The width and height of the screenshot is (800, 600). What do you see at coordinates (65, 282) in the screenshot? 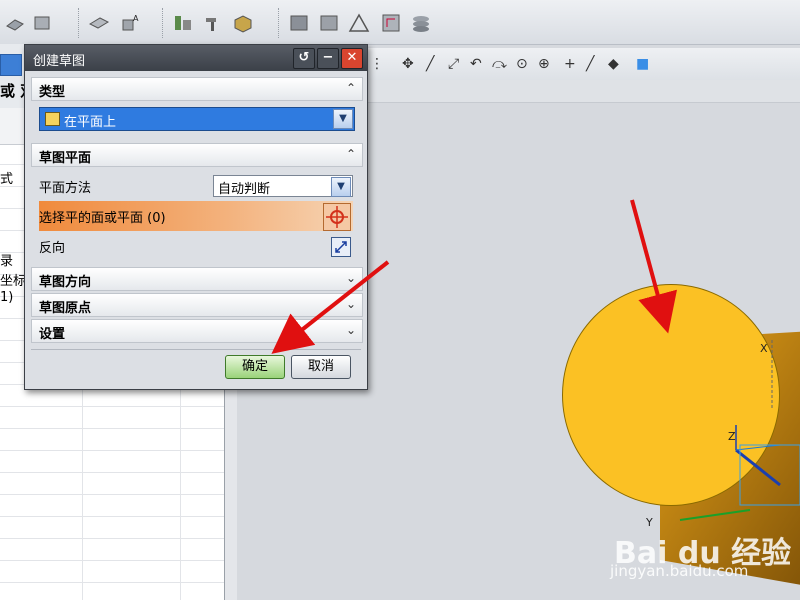
I see `section-sketch-orientation-label: 草图方向` at bounding box center [65, 282].